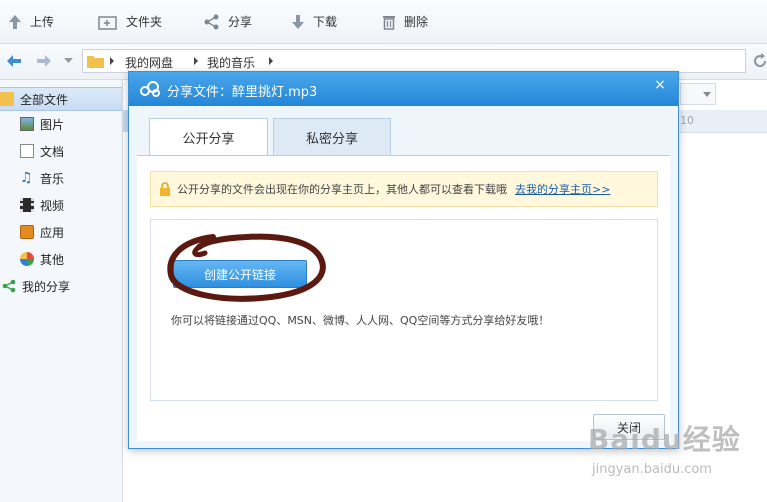 This screenshot has width=767, height=502. What do you see at coordinates (664, 439) in the screenshot?
I see `watermark-brand: Baidu经验` at bounding box center [664, 439].